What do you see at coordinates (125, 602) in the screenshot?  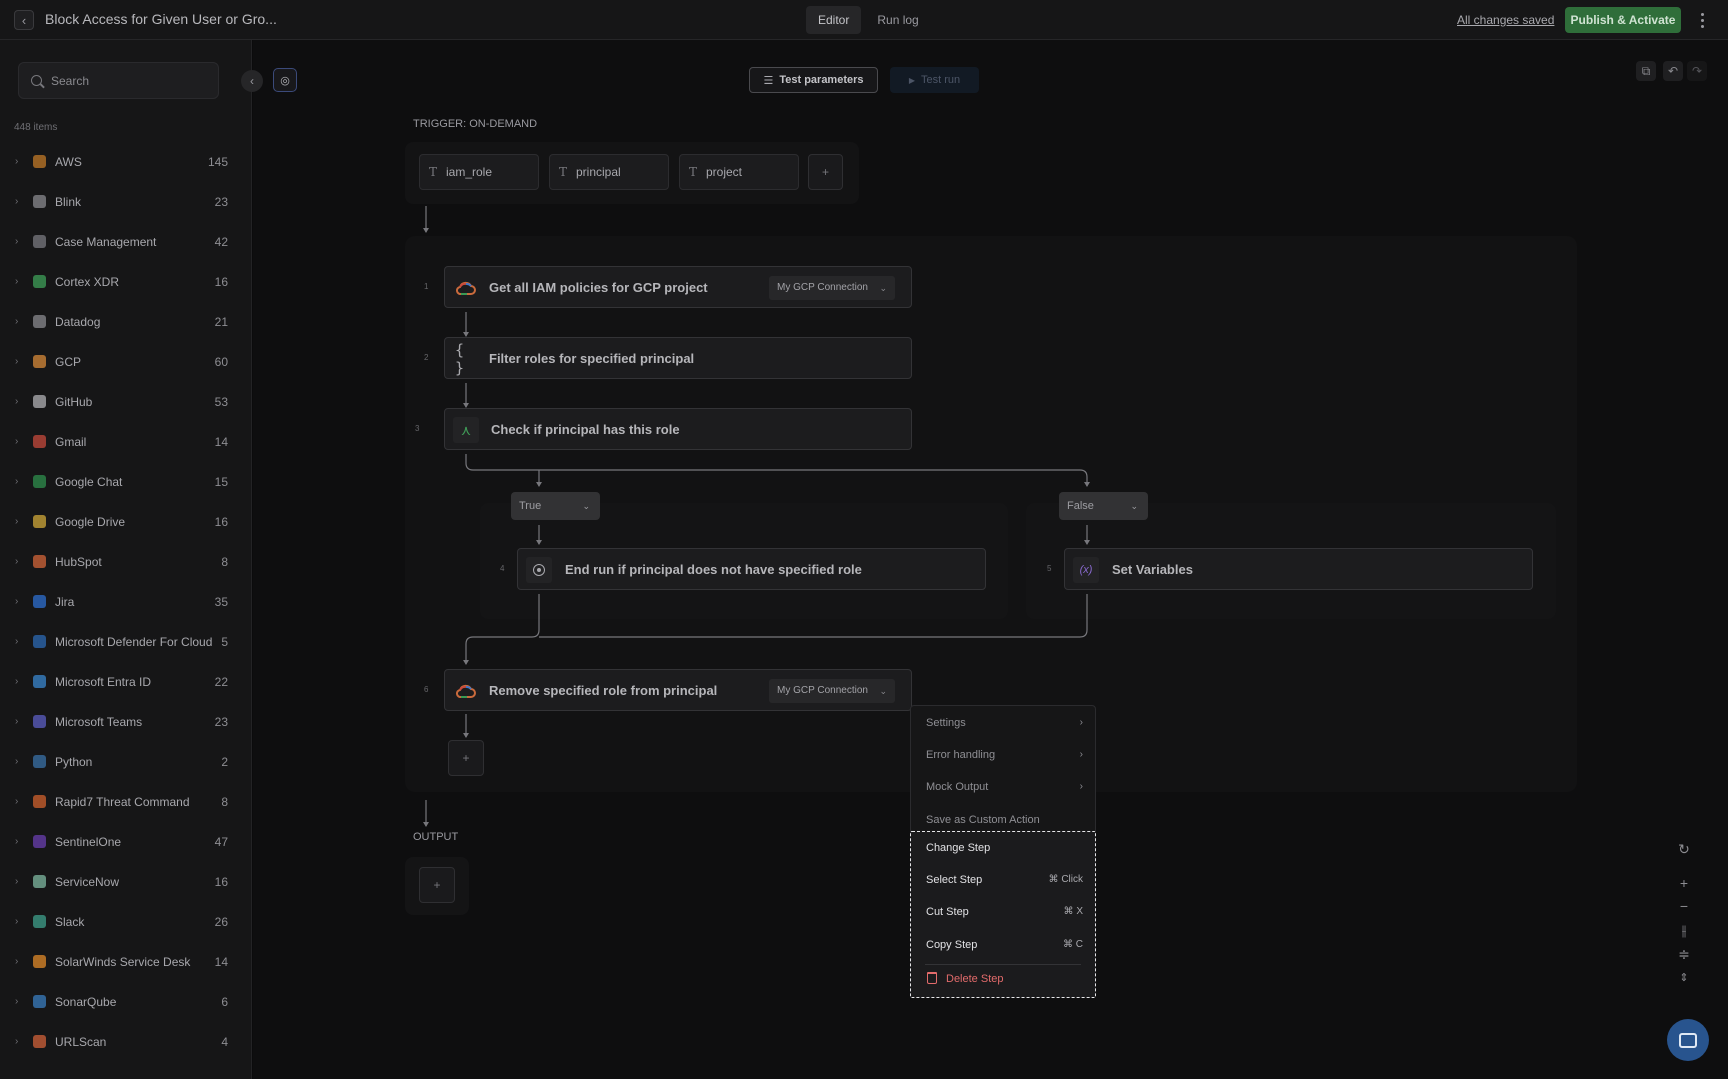 I see `sidebar-item: › Jira 35` at bounding box center [125, 602].